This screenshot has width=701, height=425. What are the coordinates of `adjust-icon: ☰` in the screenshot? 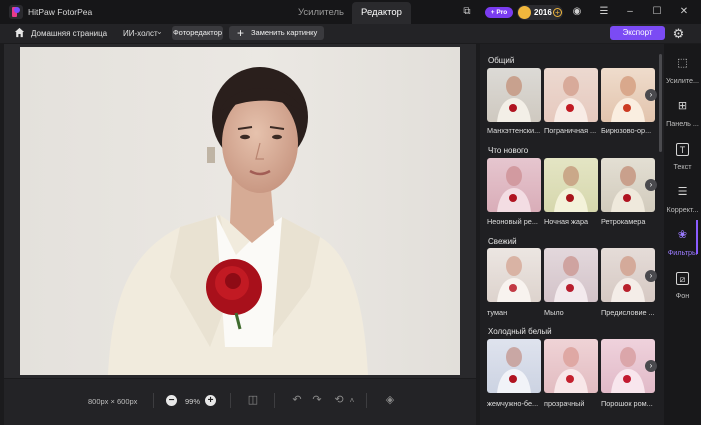 It's located at (682, 192).